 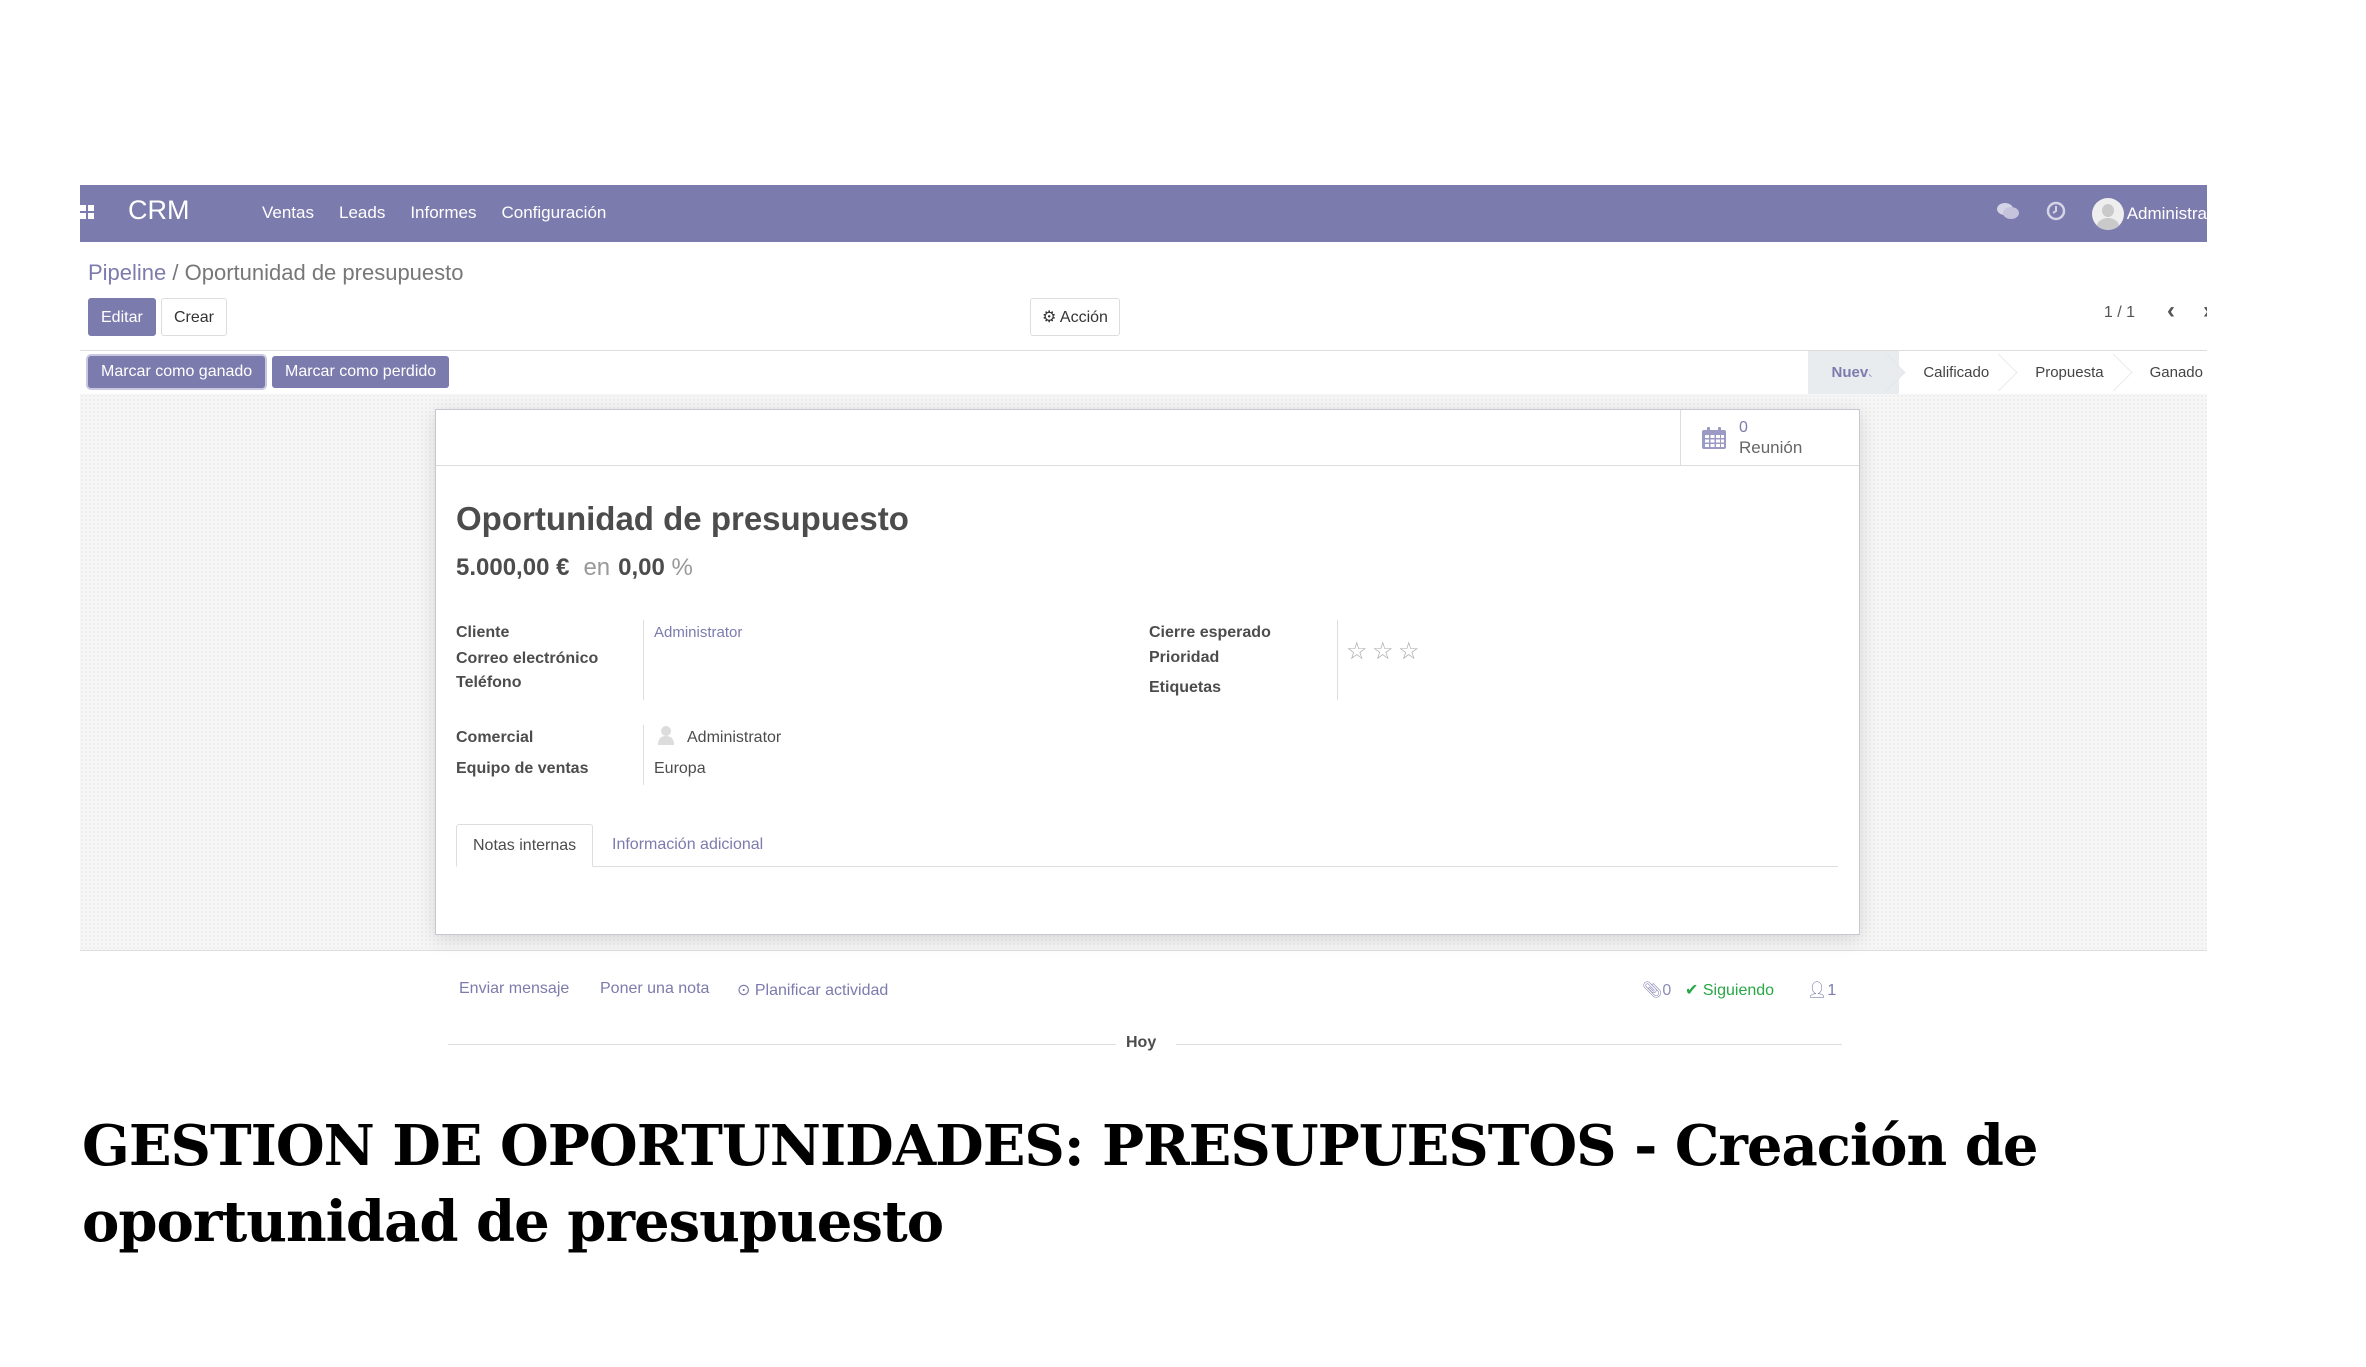 I want to click on followers-button: 👤︎1, so click(x=1821, y=990).